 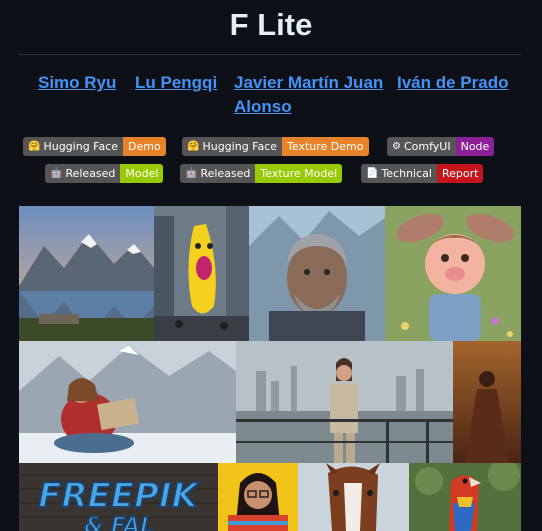 I want to click on gallery-image-woman-reading-snow, so click(x=127, y=402).